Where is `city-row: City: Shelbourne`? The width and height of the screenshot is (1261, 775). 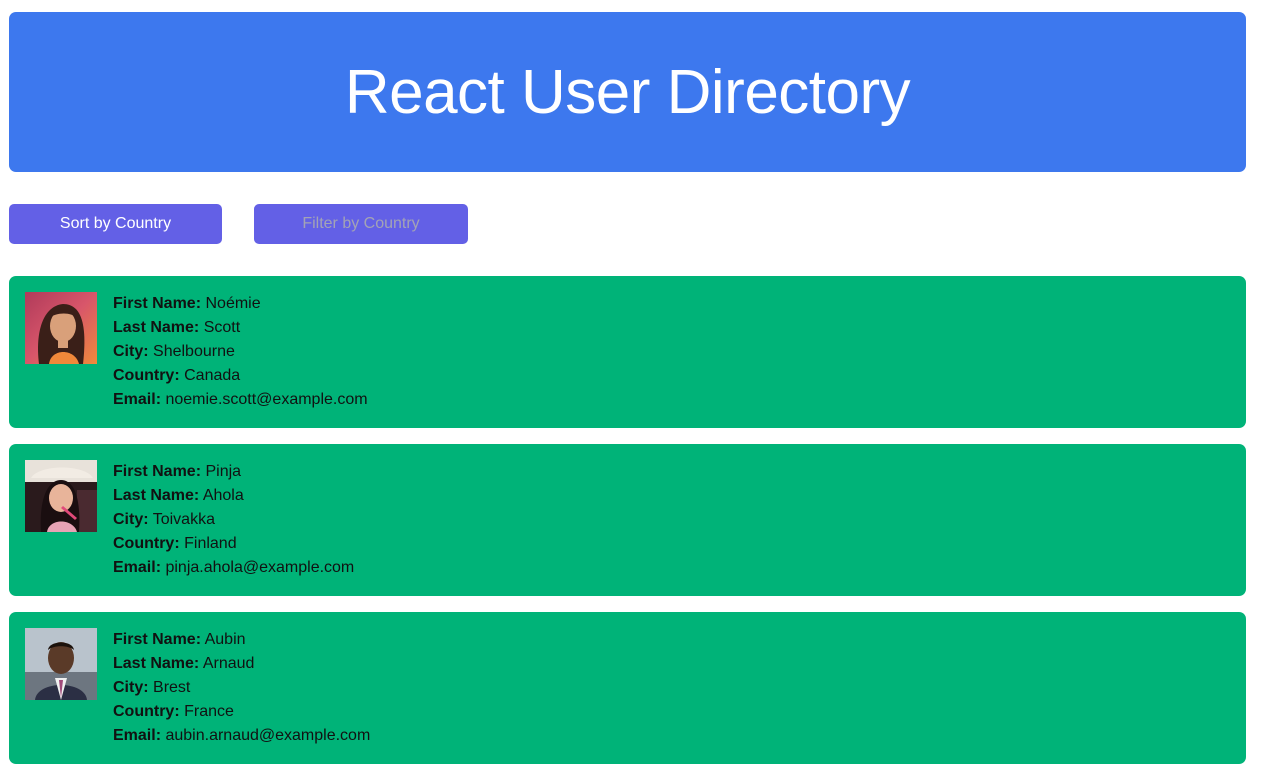 city-row: City: Shelbourne is located at coordinates (174, 351).